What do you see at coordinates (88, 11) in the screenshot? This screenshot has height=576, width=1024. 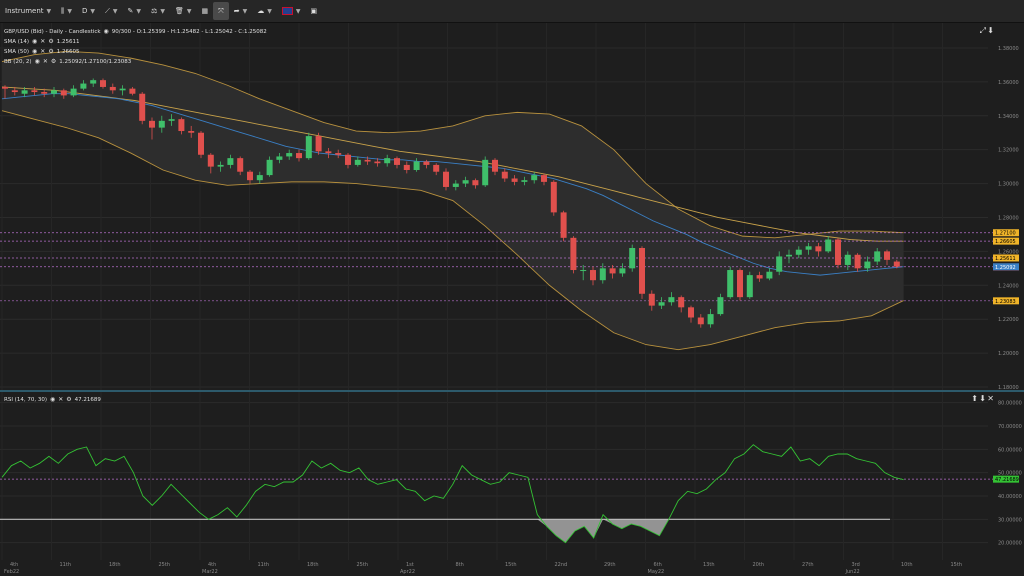 I see `timeframe-menu: D ▼` at bounding box center [88, 11].